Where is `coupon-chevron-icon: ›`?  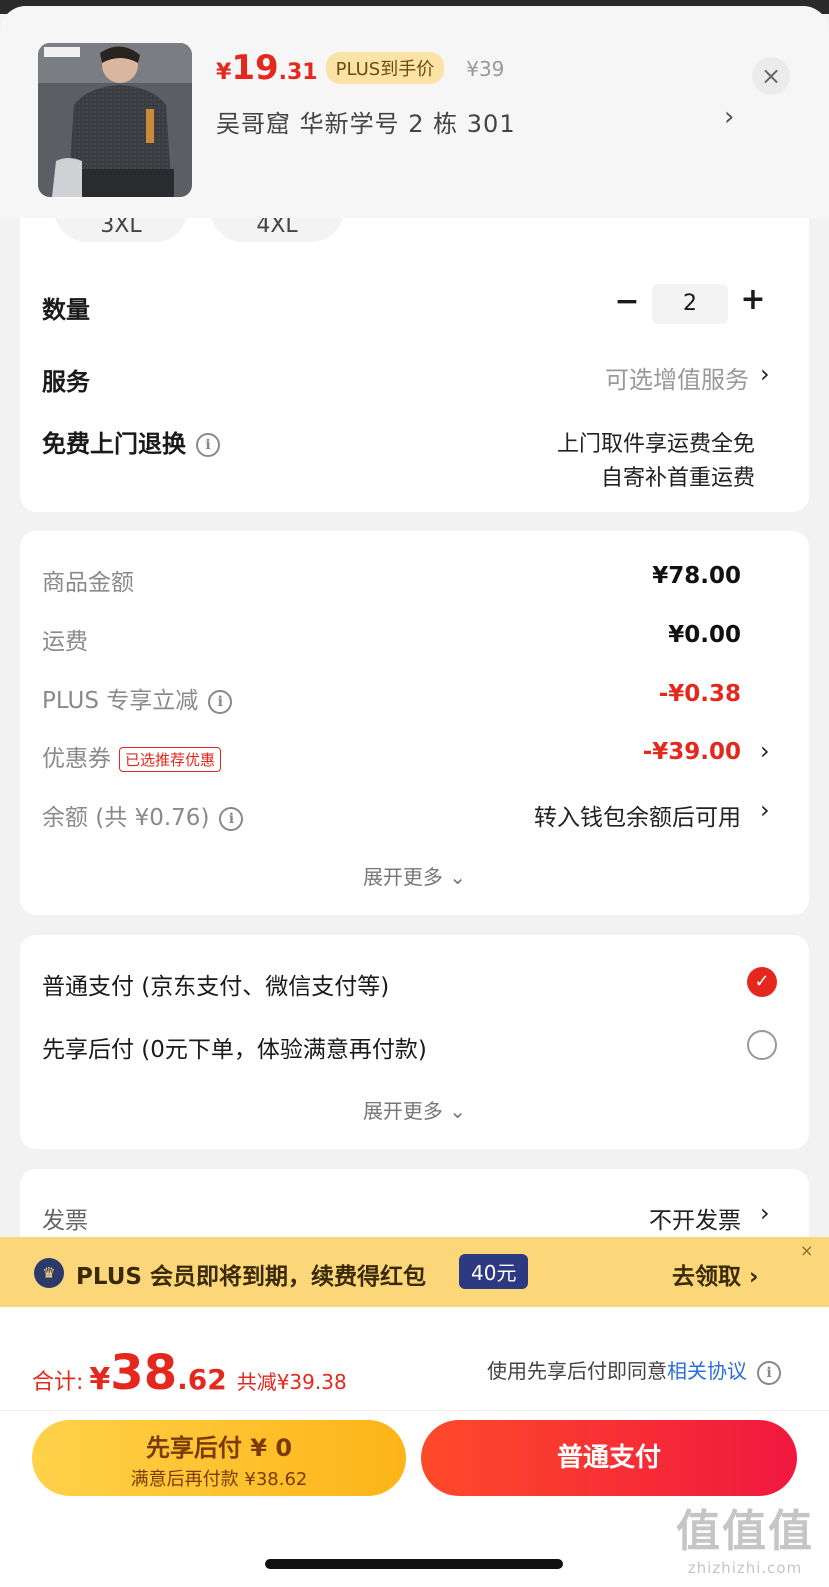
coupon-chevron-icon: › is located at coordinates (765, 751).